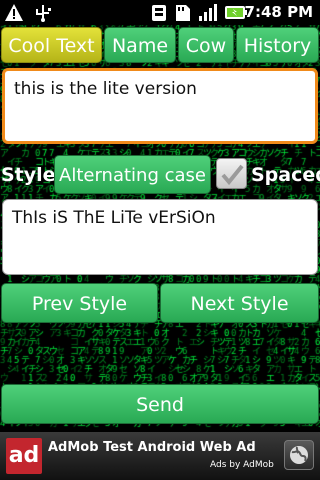  Describe the element at coordinates (183, 13) in the screenshot. I see `sd-card-icon` at that location.